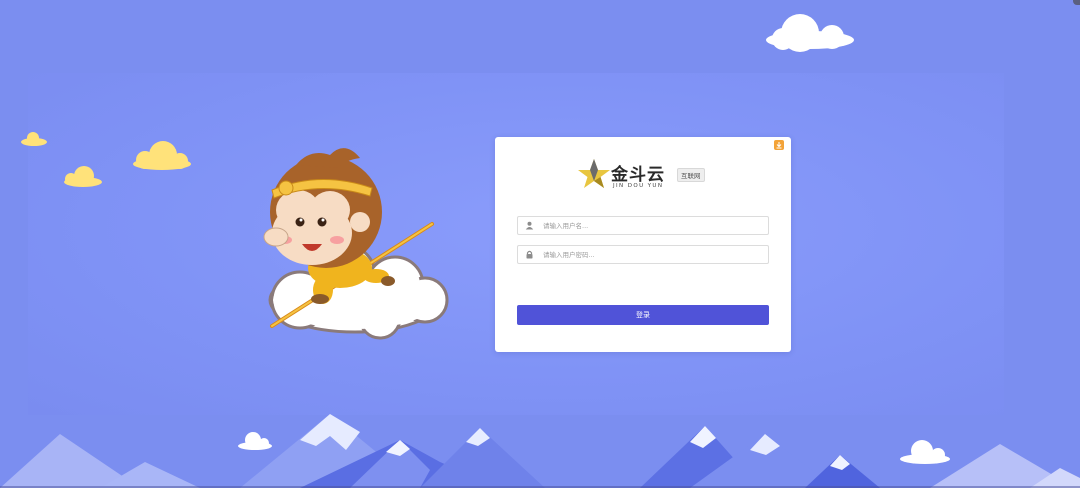  I want to click on download-icon, so click(779, 145).